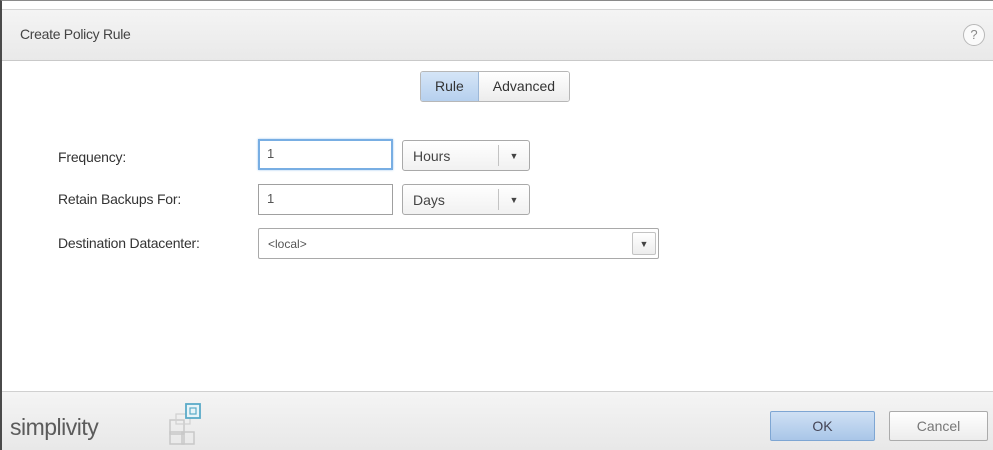 This screenshot has height=450, width=993. What do you see at coordinates (497, 420) in the screenshot?
I see `dialog-footer: simplivity OK Cancel` at bounding box center [497, 420].